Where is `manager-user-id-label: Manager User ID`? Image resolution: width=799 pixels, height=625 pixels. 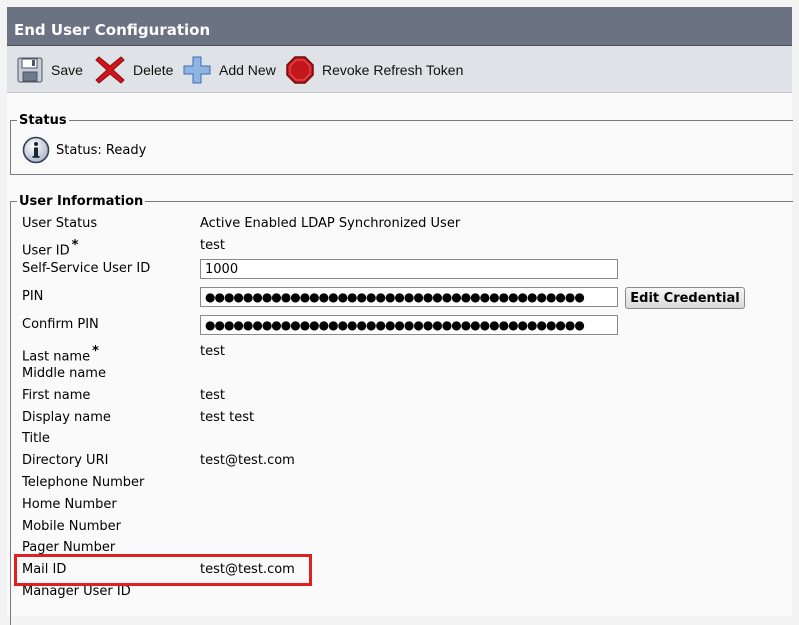
manager-user-id-label: Manager User ID is located at coordinates (76, 591).